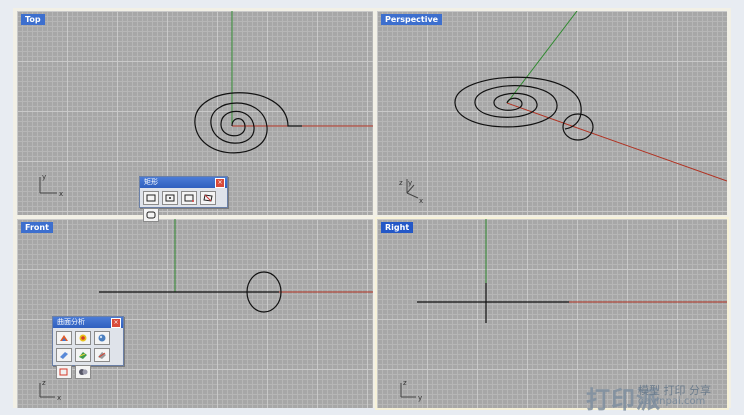 Image resolution: width=744 pixels, height=415 pixels. What do you see at coordinates (189, 198) in the screenshot?
I see `rectangle-3pt-icon` at bounding box center [189, 198].